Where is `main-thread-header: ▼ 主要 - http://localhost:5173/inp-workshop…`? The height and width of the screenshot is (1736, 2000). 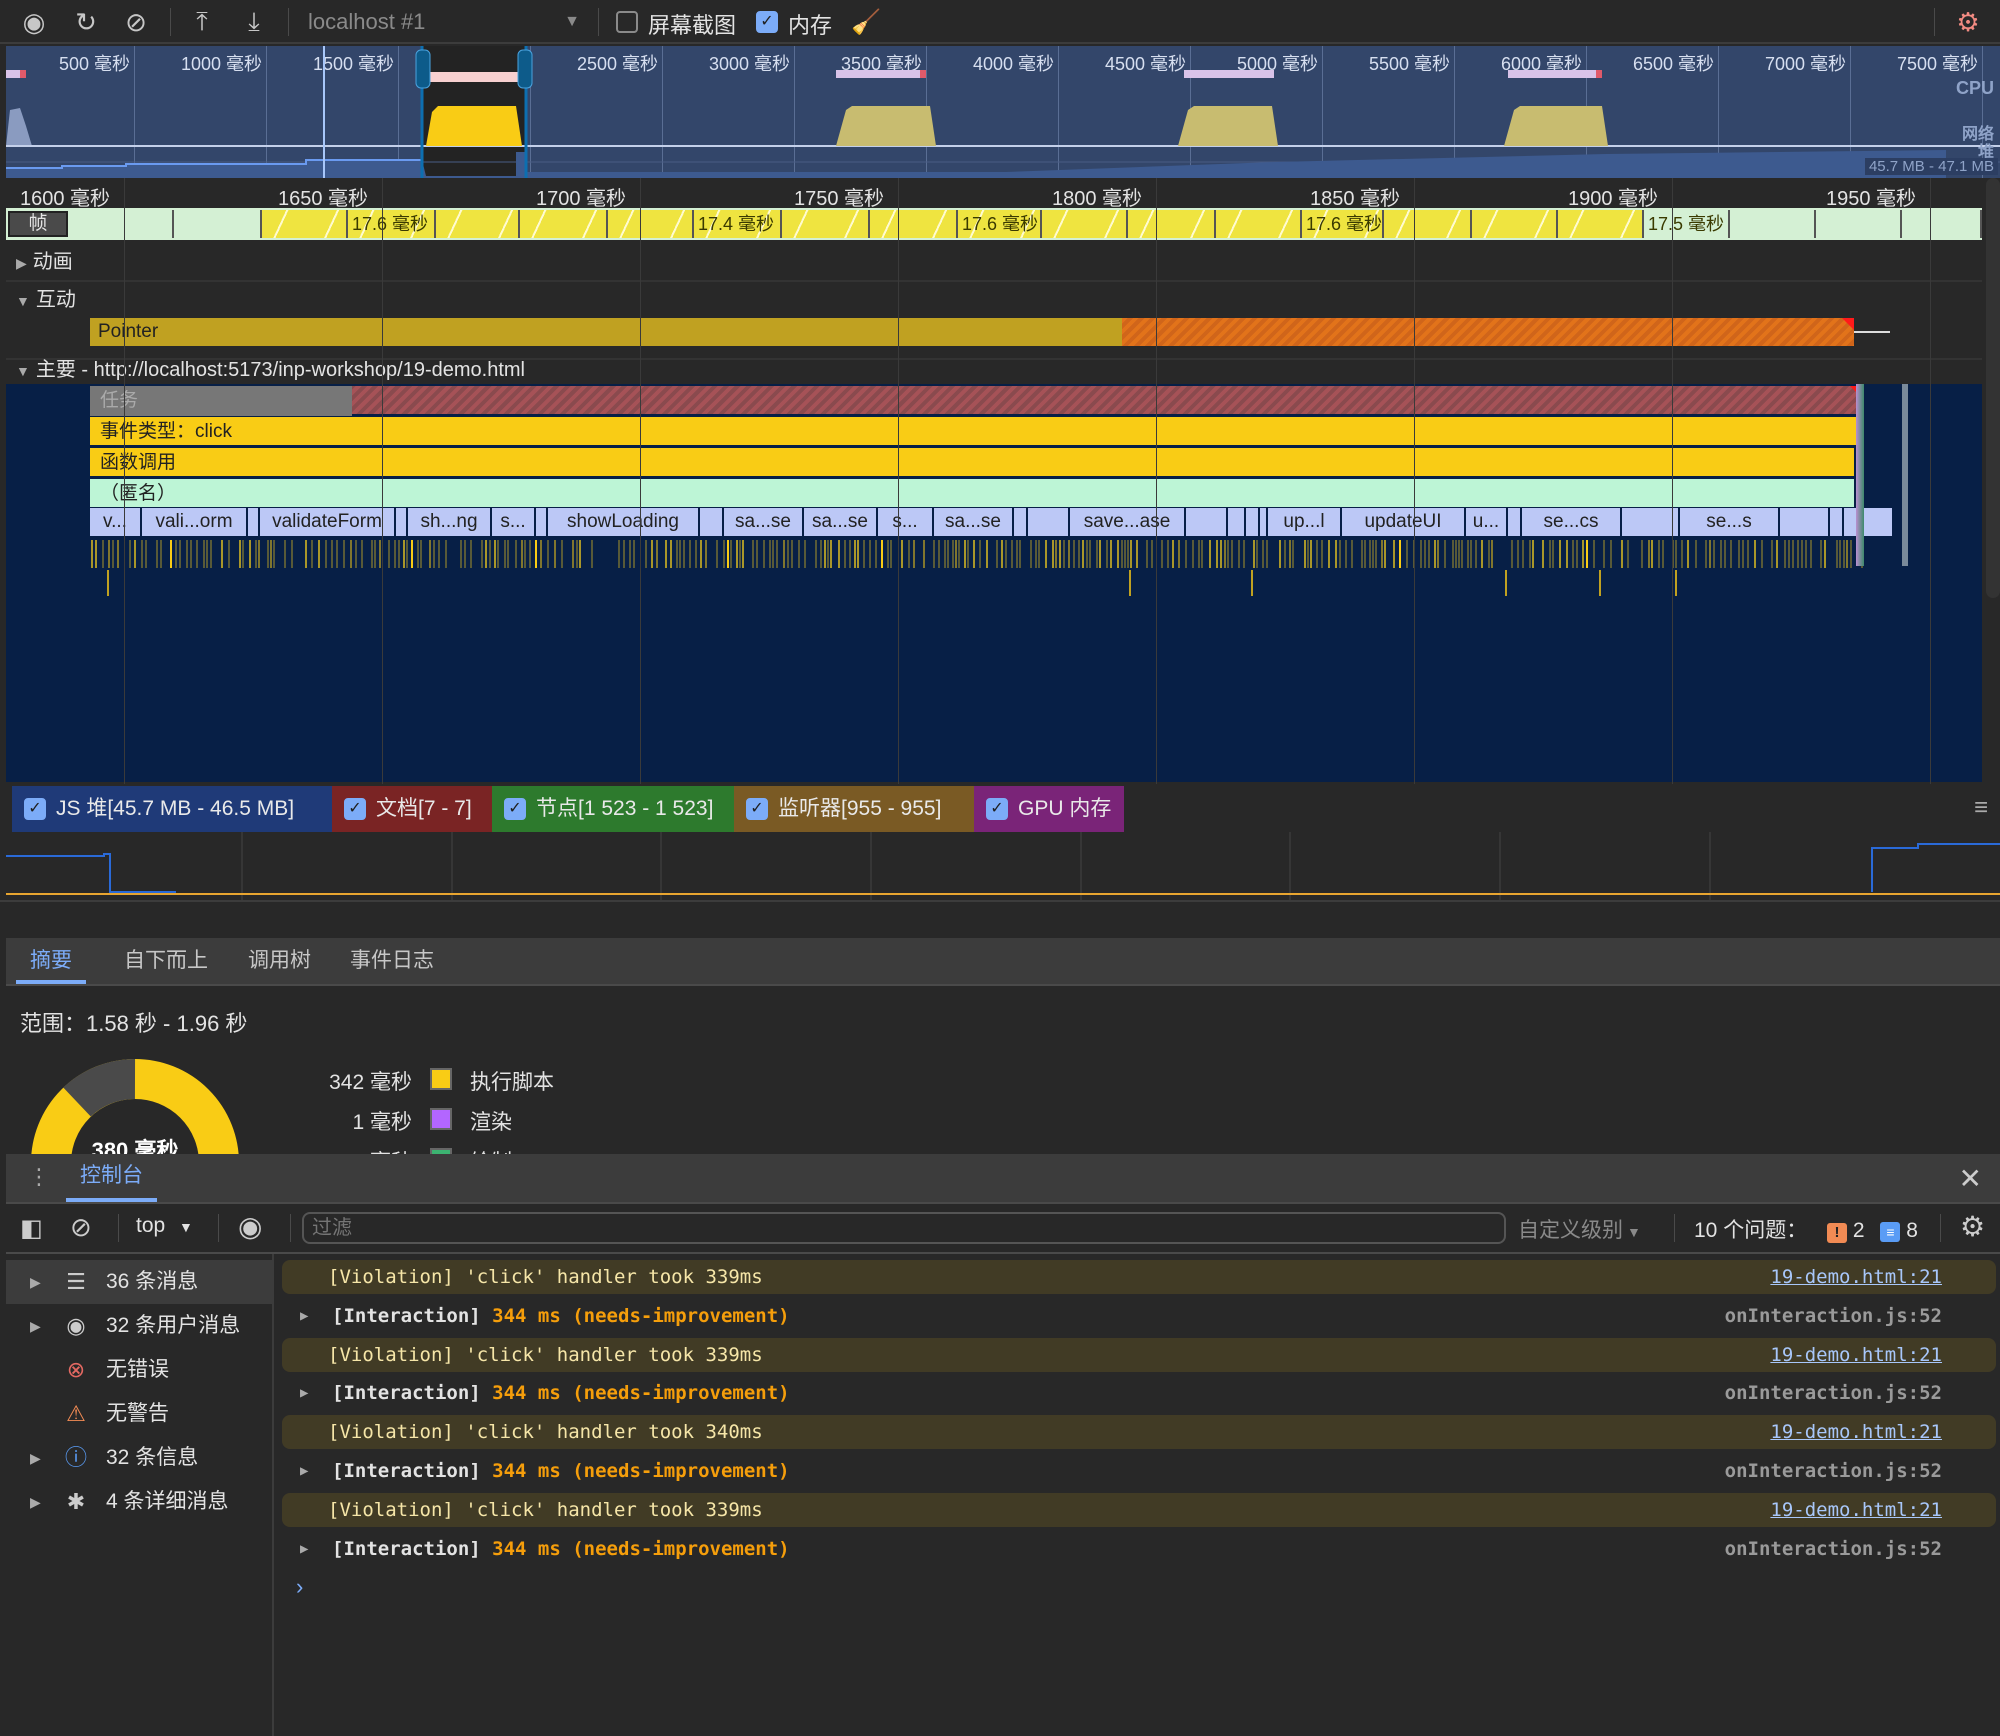
main-thread-header: ▼ 主要 - http://localhost:5173/inp-workshop… is located at coordinates (994, 370).